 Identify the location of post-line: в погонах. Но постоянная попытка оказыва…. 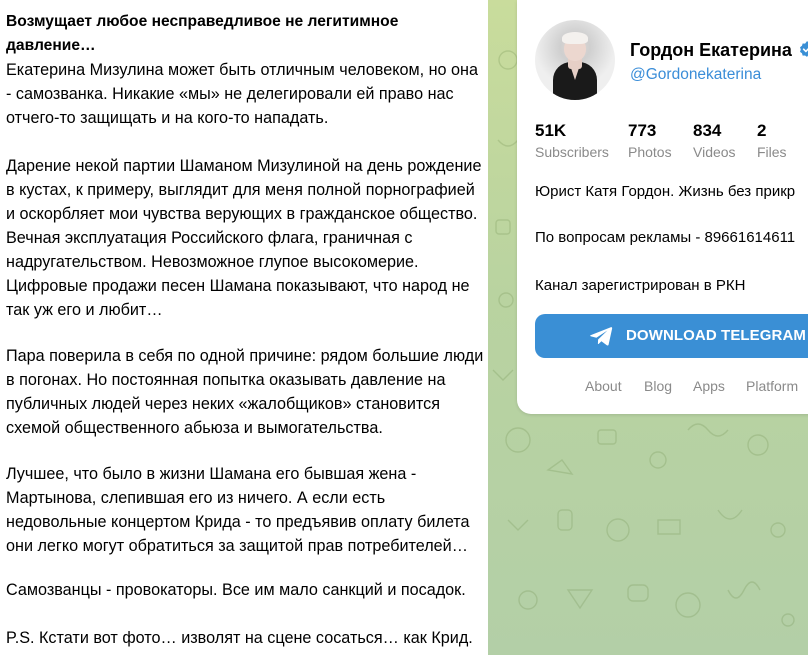
(226, 380).